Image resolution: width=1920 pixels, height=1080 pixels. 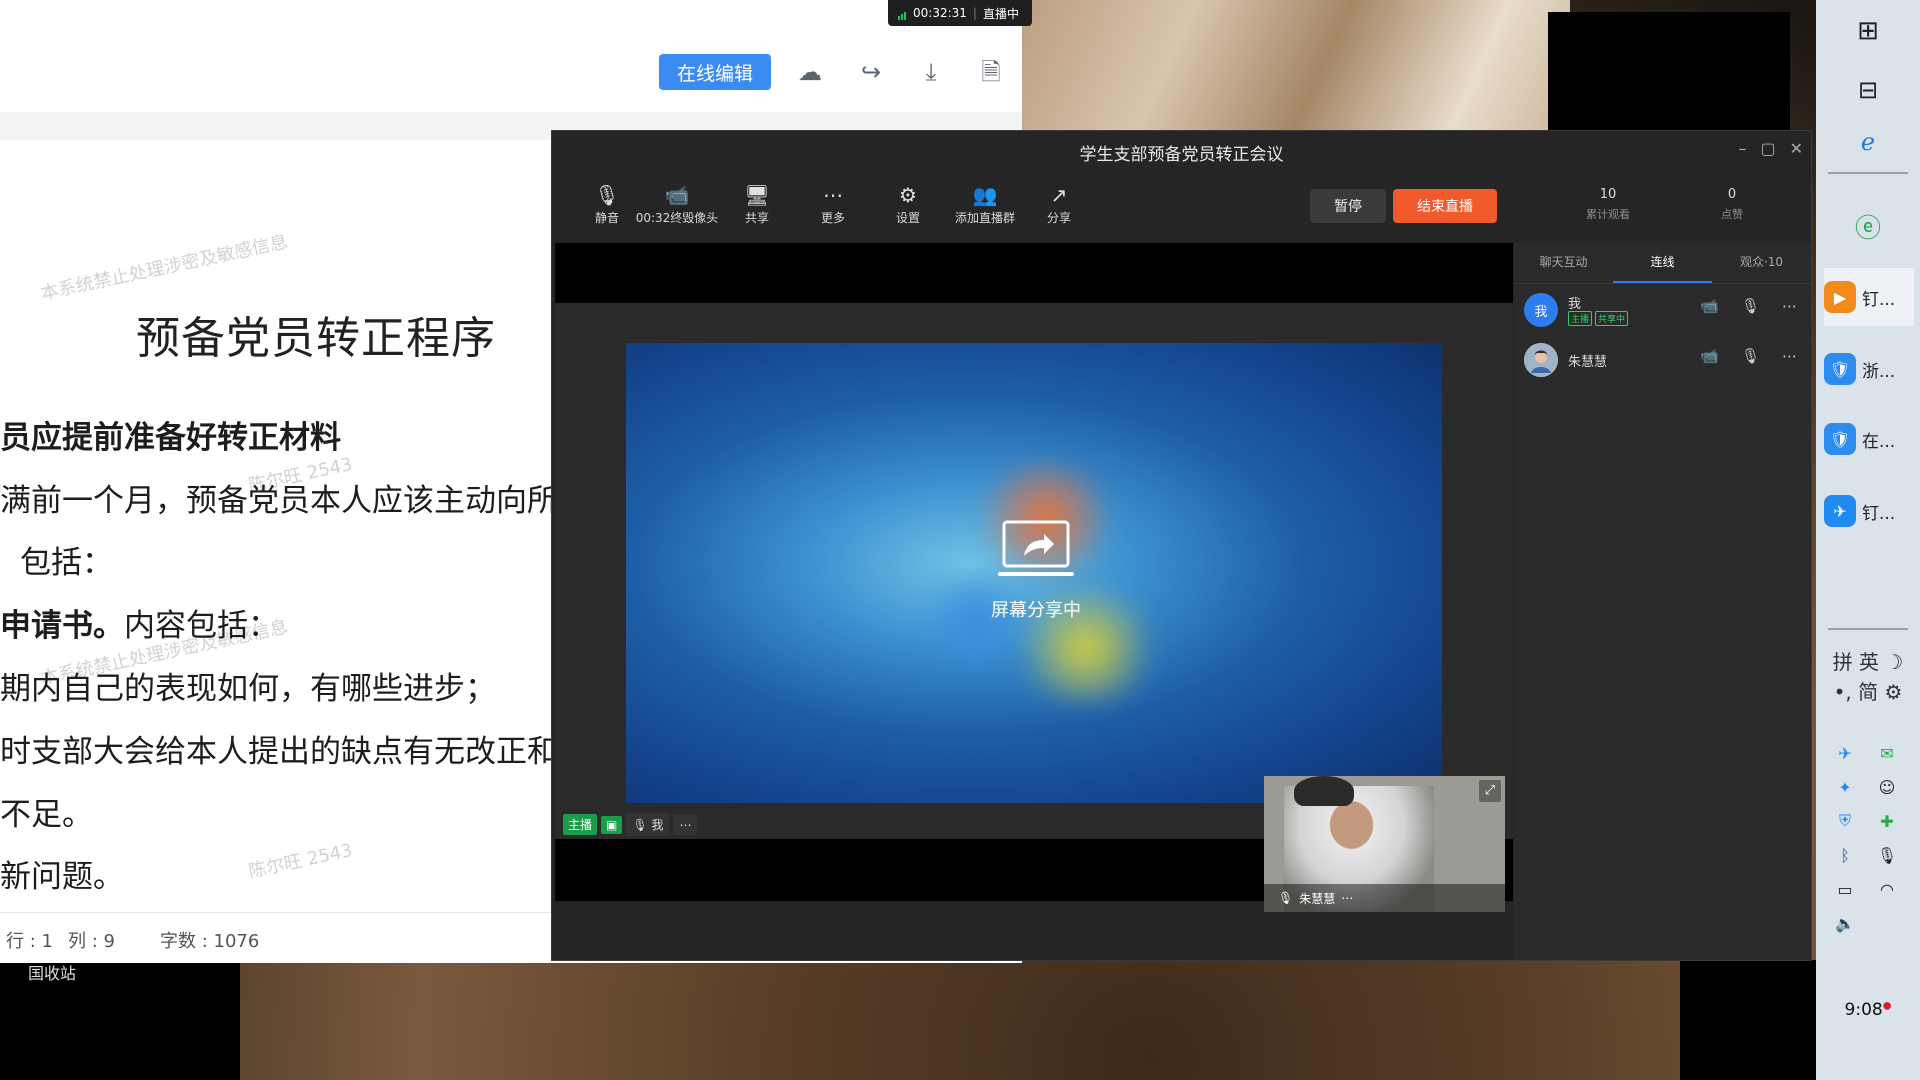 I want to click on participant-badges: 主播 共享中, so click(x=1598, y=318).